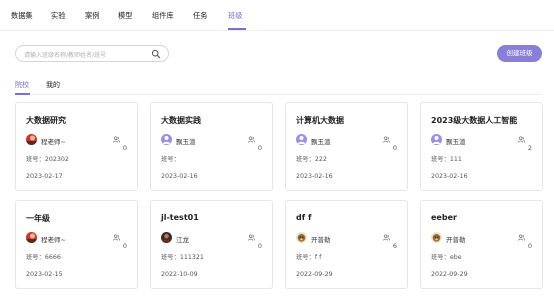 The height and width of the screenshot is (298, 554). What do you see at coordinates (125, 16) in the screenshot?
I see `nav-item-models: 模型` at bounding box center [125, 16].